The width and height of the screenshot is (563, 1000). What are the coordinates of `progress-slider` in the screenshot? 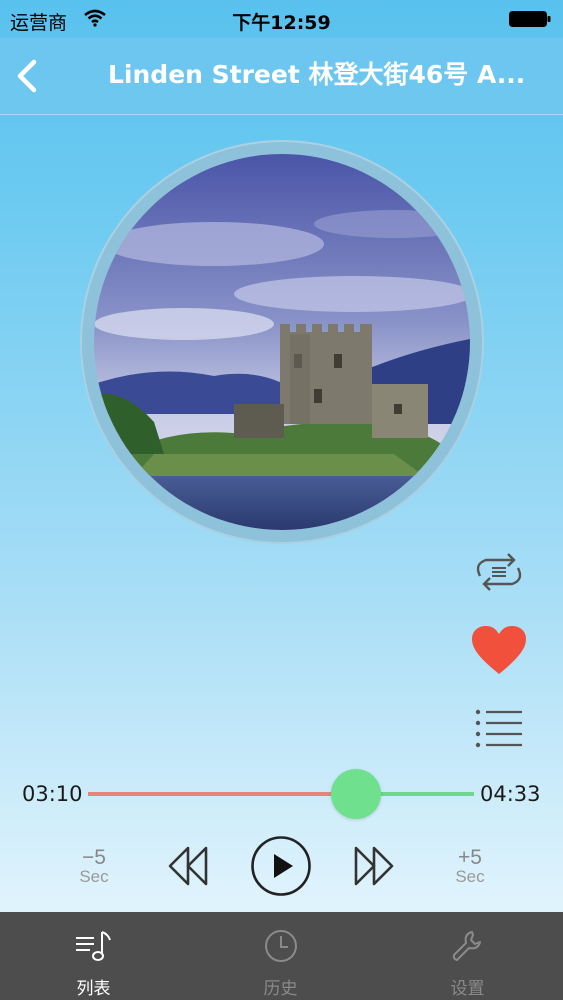 It's located at (281, 794).